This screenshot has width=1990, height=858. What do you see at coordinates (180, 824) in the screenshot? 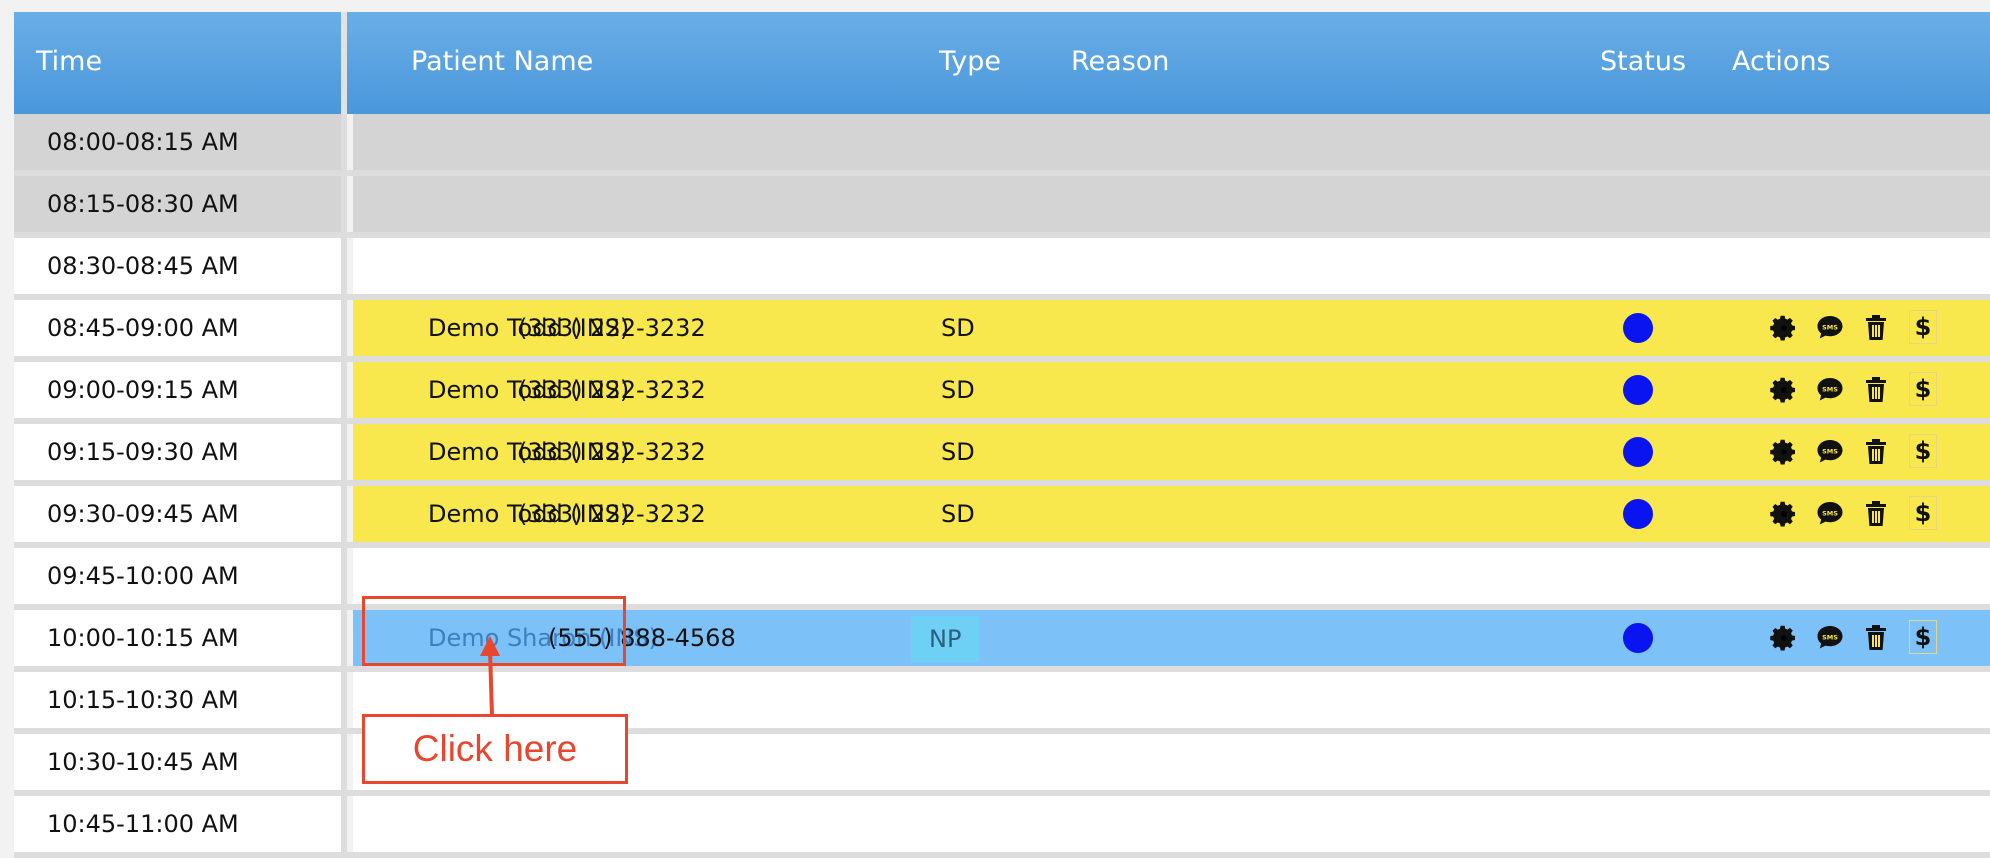
I see `time-slot: 10:45-11:00 AM` at bounding box center [180, 824].